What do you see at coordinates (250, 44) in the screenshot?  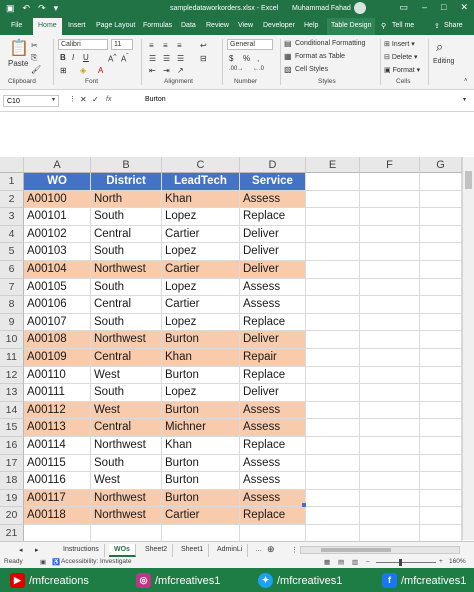 I see `number-format-combo: General` at bounding box center [250, 44].